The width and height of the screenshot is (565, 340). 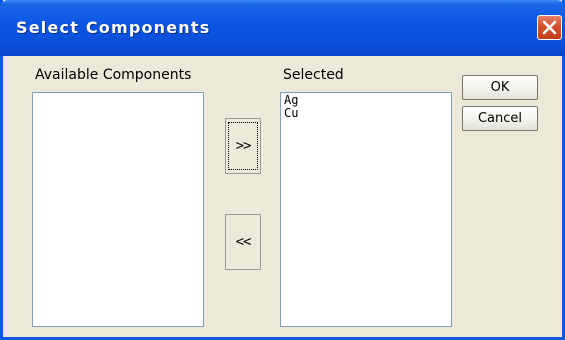 I want to click on close-icon, so click(x=549, y=27).